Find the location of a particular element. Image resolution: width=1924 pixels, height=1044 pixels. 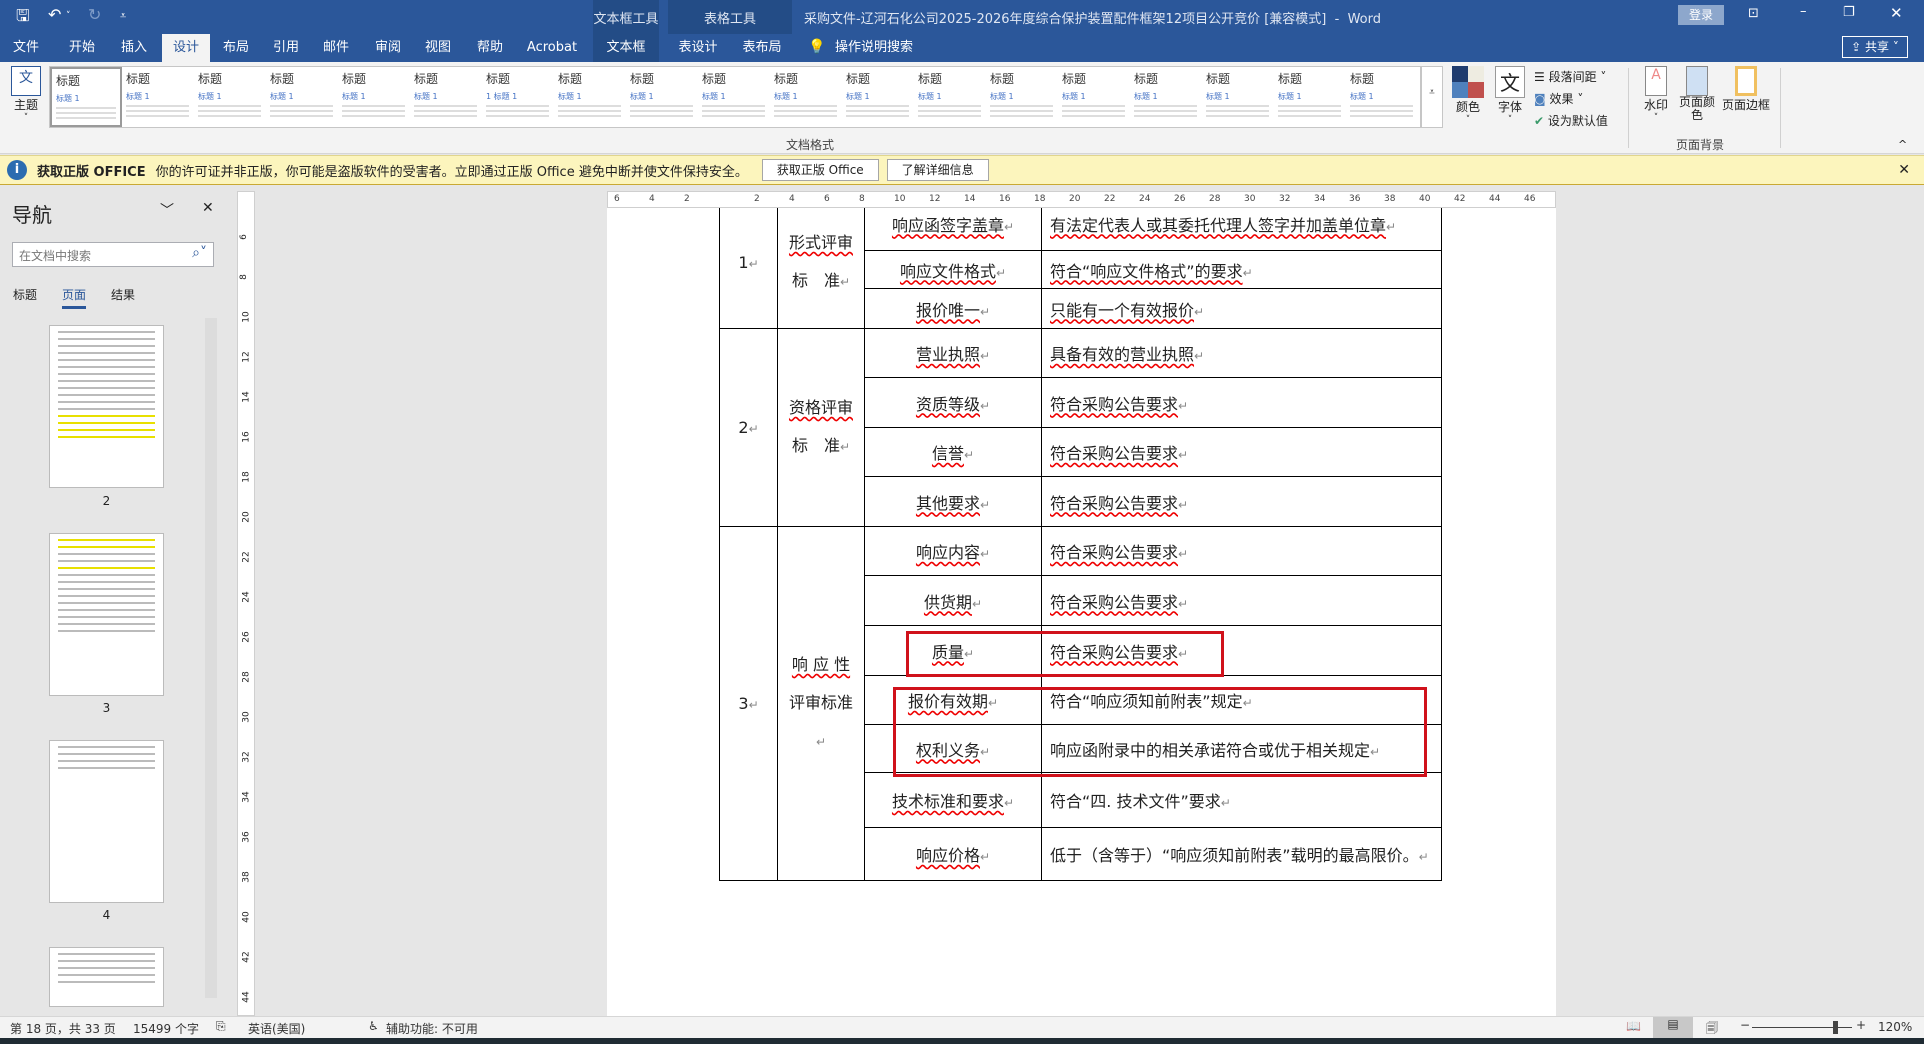

themes-button: 文 主题 ˅ is located at coordinates (26, 94).